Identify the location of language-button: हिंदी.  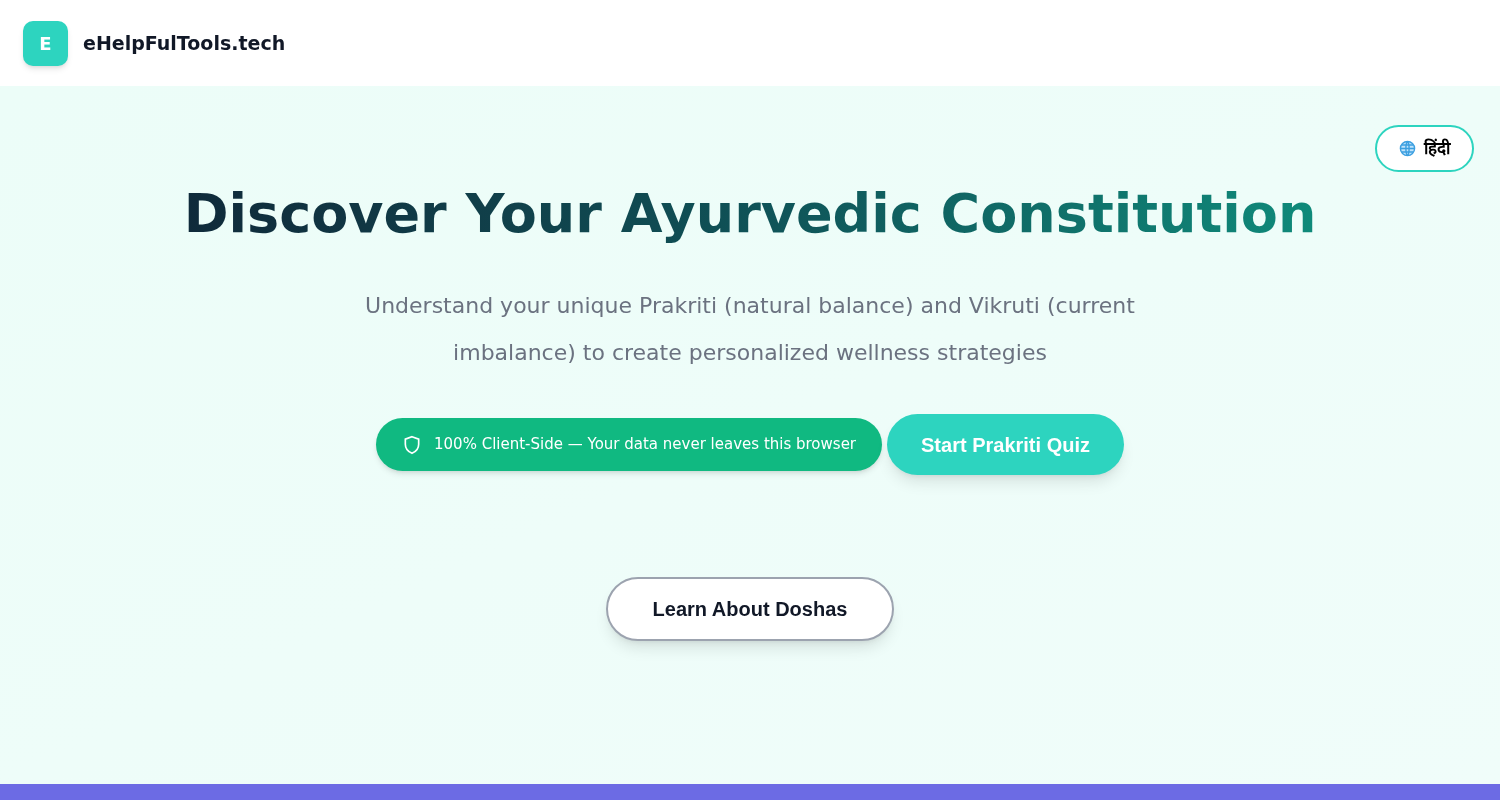
(1424, 148).